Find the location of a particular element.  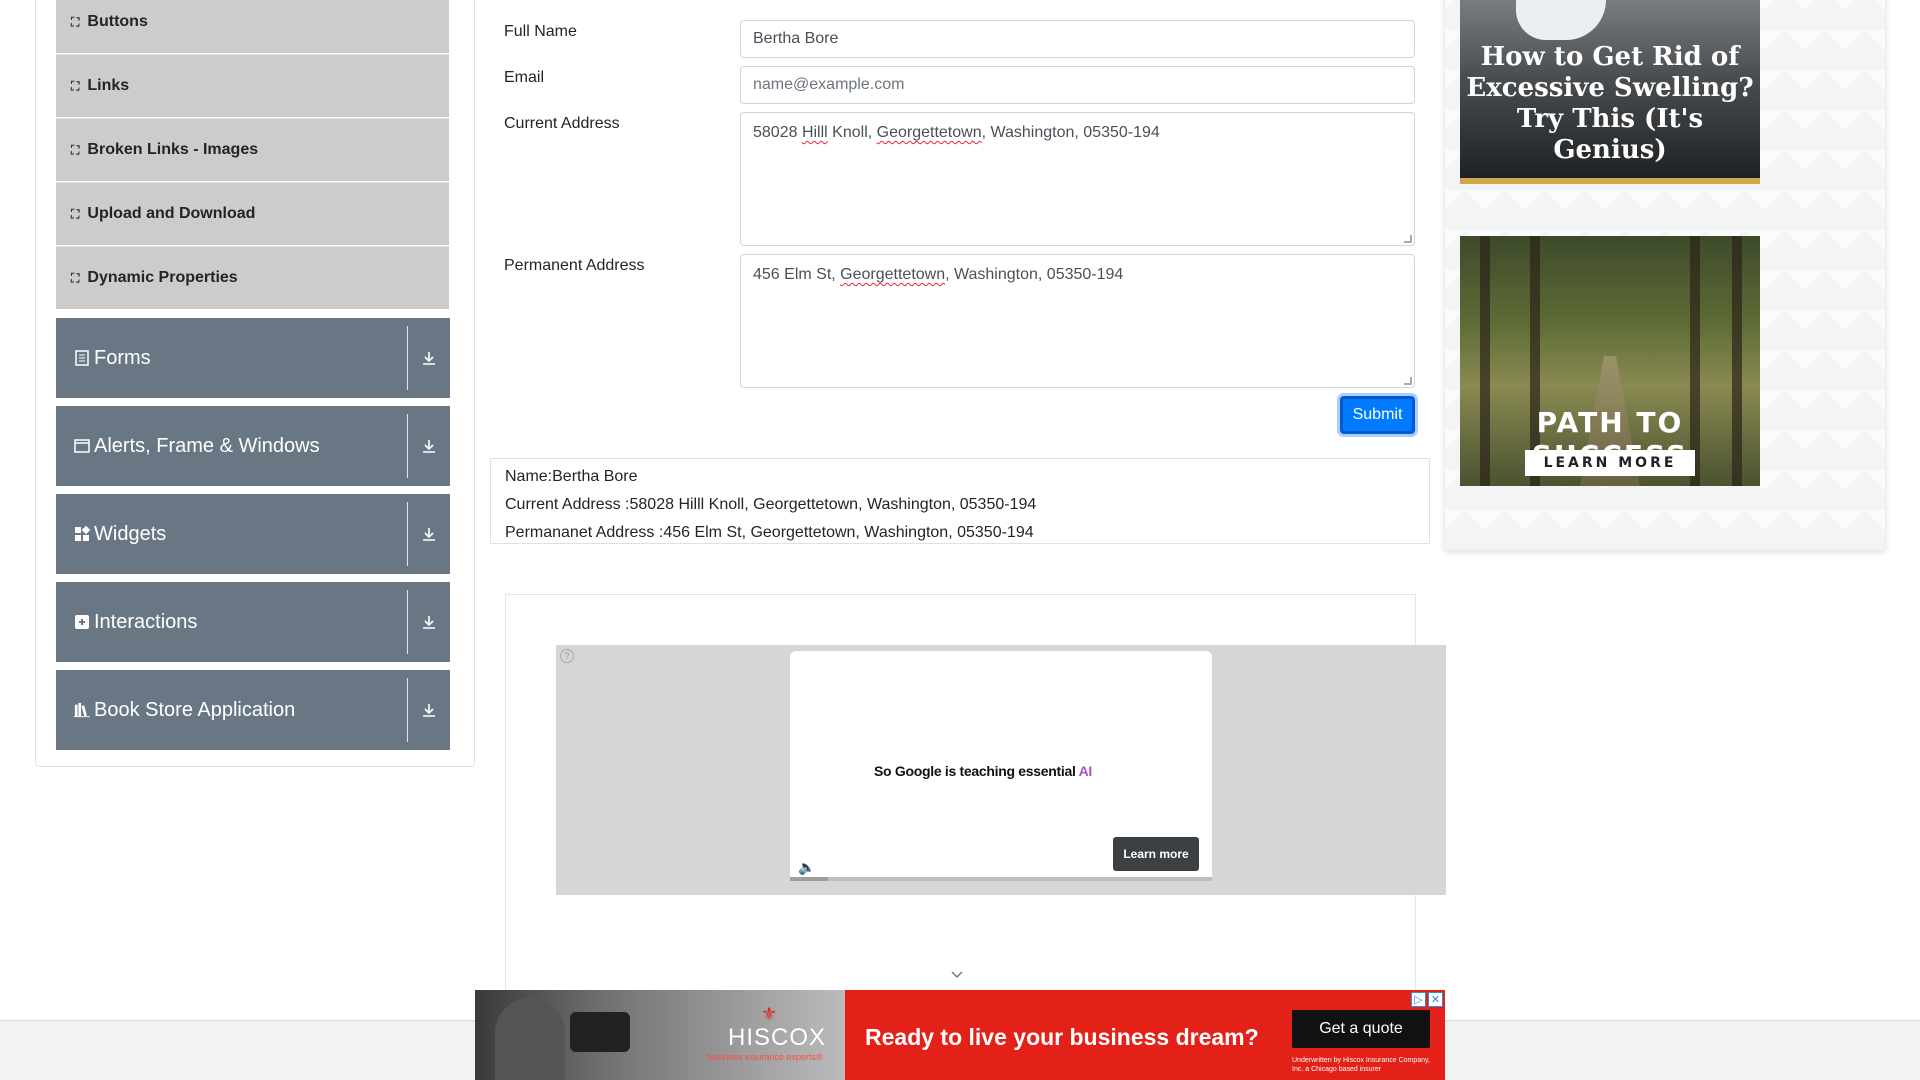

learn-more-button: Learn more is located at coordinates (1156, 854).